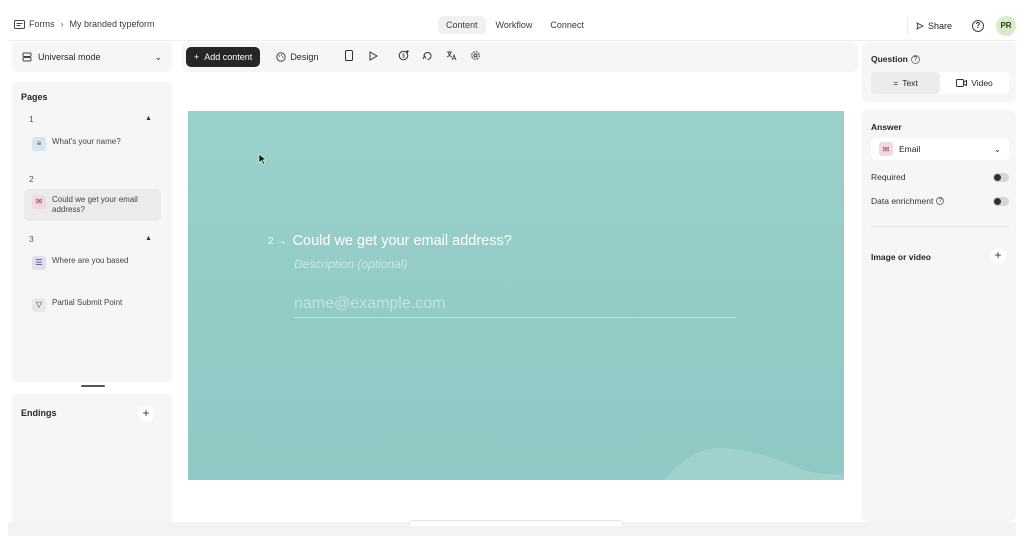  Describe the element at coordinates (888, 177) in the screenshot. I see `required-label: Required` at that location.